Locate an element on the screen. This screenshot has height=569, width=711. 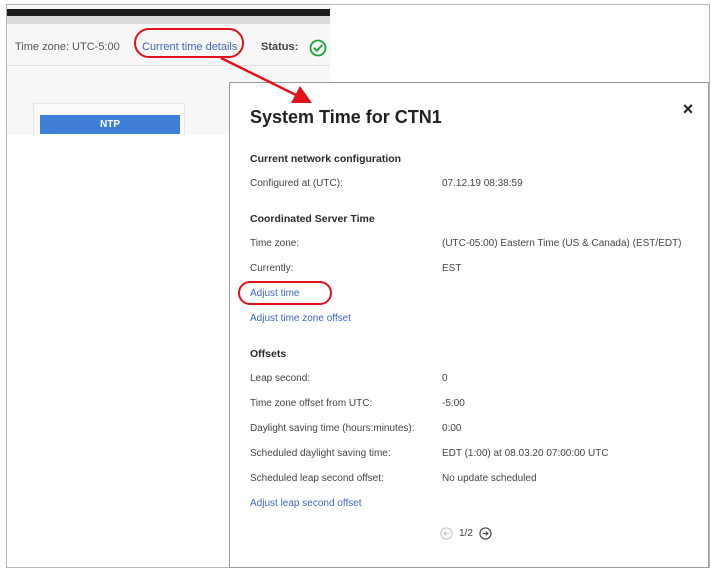
section-heading-network: Current network configuration is located at coordinates (326, 159).